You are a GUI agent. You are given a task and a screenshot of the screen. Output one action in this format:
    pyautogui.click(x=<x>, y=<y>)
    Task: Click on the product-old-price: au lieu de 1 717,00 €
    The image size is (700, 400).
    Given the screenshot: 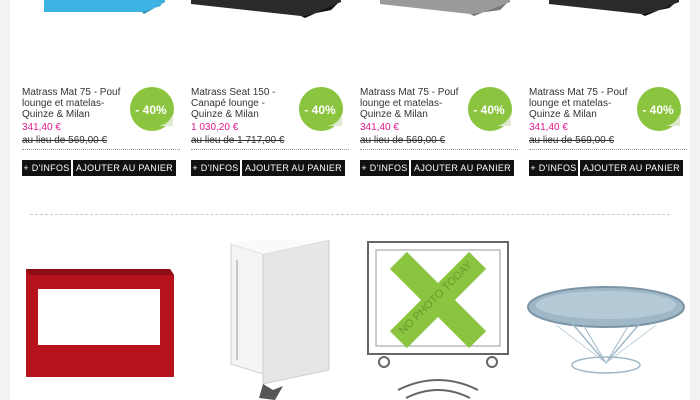 What is the action you would take?
    pyautogui.click(x=238, y=140)
    